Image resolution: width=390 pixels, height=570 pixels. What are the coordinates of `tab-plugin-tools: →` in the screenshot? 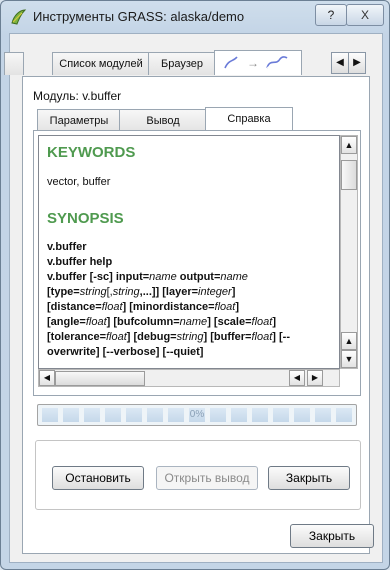 It's located at (258, 62).